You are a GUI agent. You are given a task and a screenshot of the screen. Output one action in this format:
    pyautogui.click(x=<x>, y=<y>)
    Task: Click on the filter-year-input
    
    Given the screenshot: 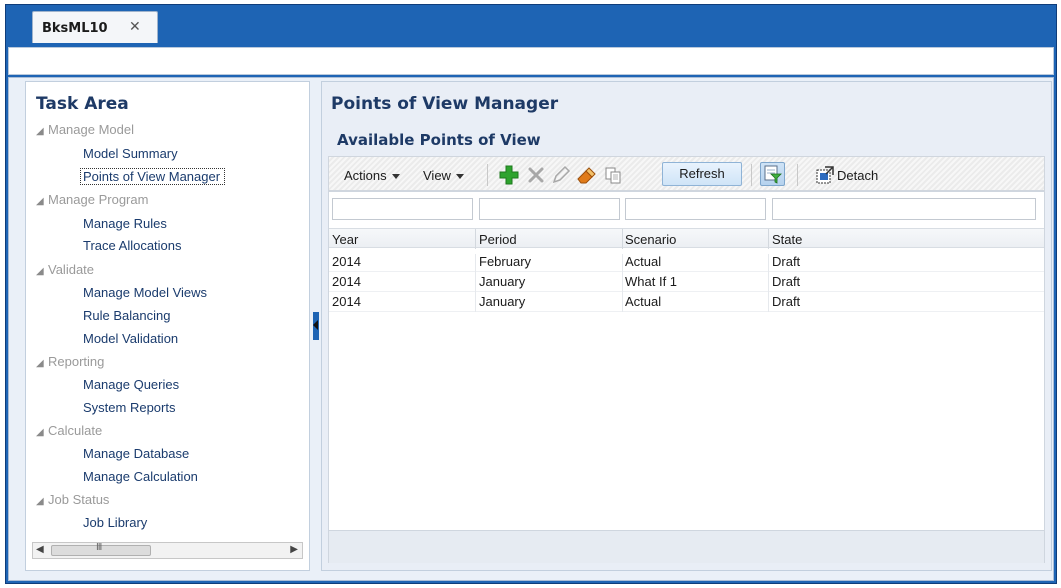 What is the action you would take?
    pyautogui.click(x=402, y=209)
    